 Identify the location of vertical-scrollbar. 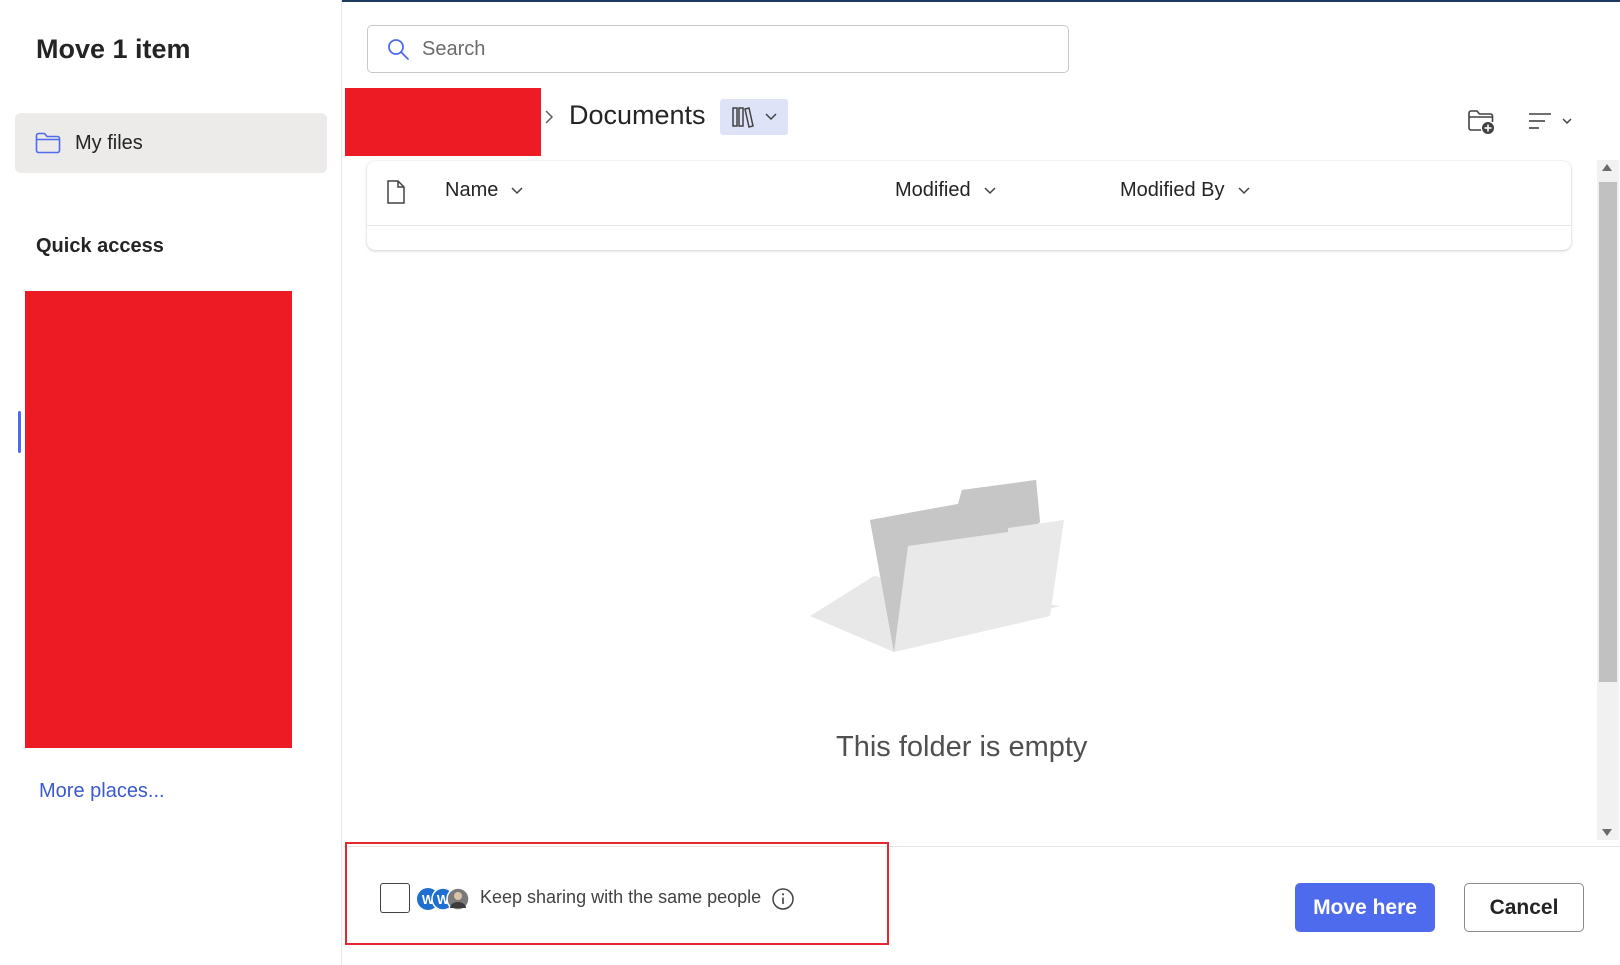
(1608, 500).